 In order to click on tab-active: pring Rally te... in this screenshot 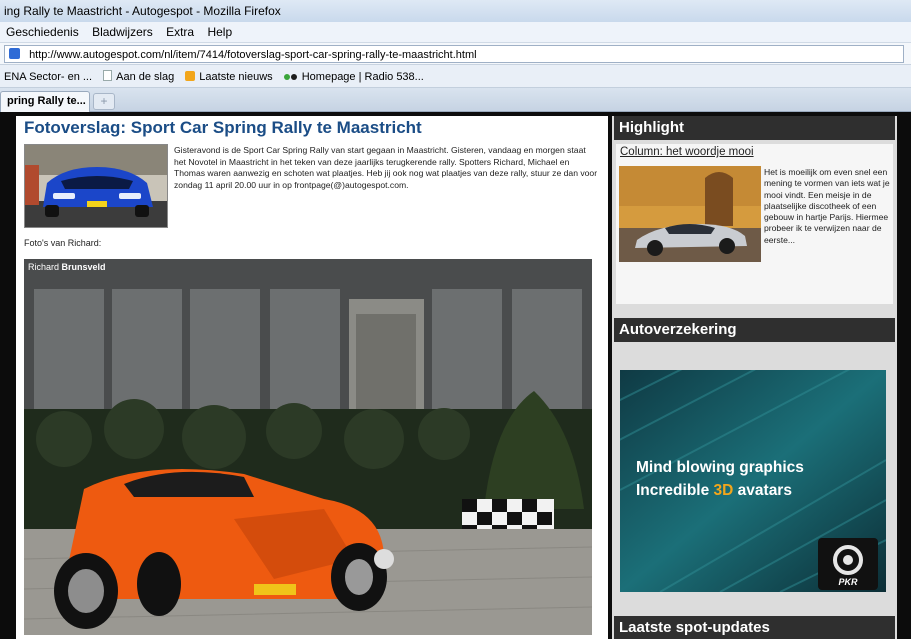, I will do `click(45, 101)`.